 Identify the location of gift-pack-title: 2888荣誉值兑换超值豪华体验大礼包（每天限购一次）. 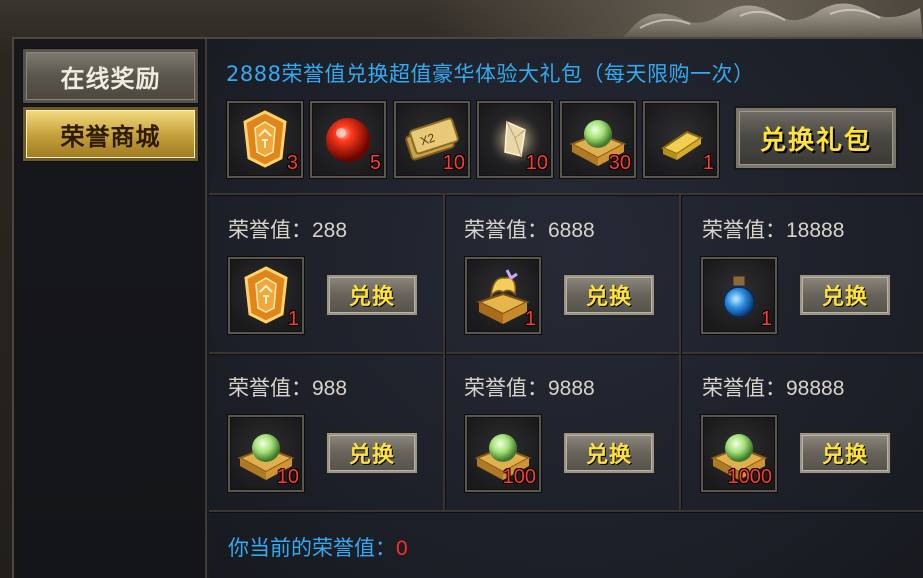
(490, 74).